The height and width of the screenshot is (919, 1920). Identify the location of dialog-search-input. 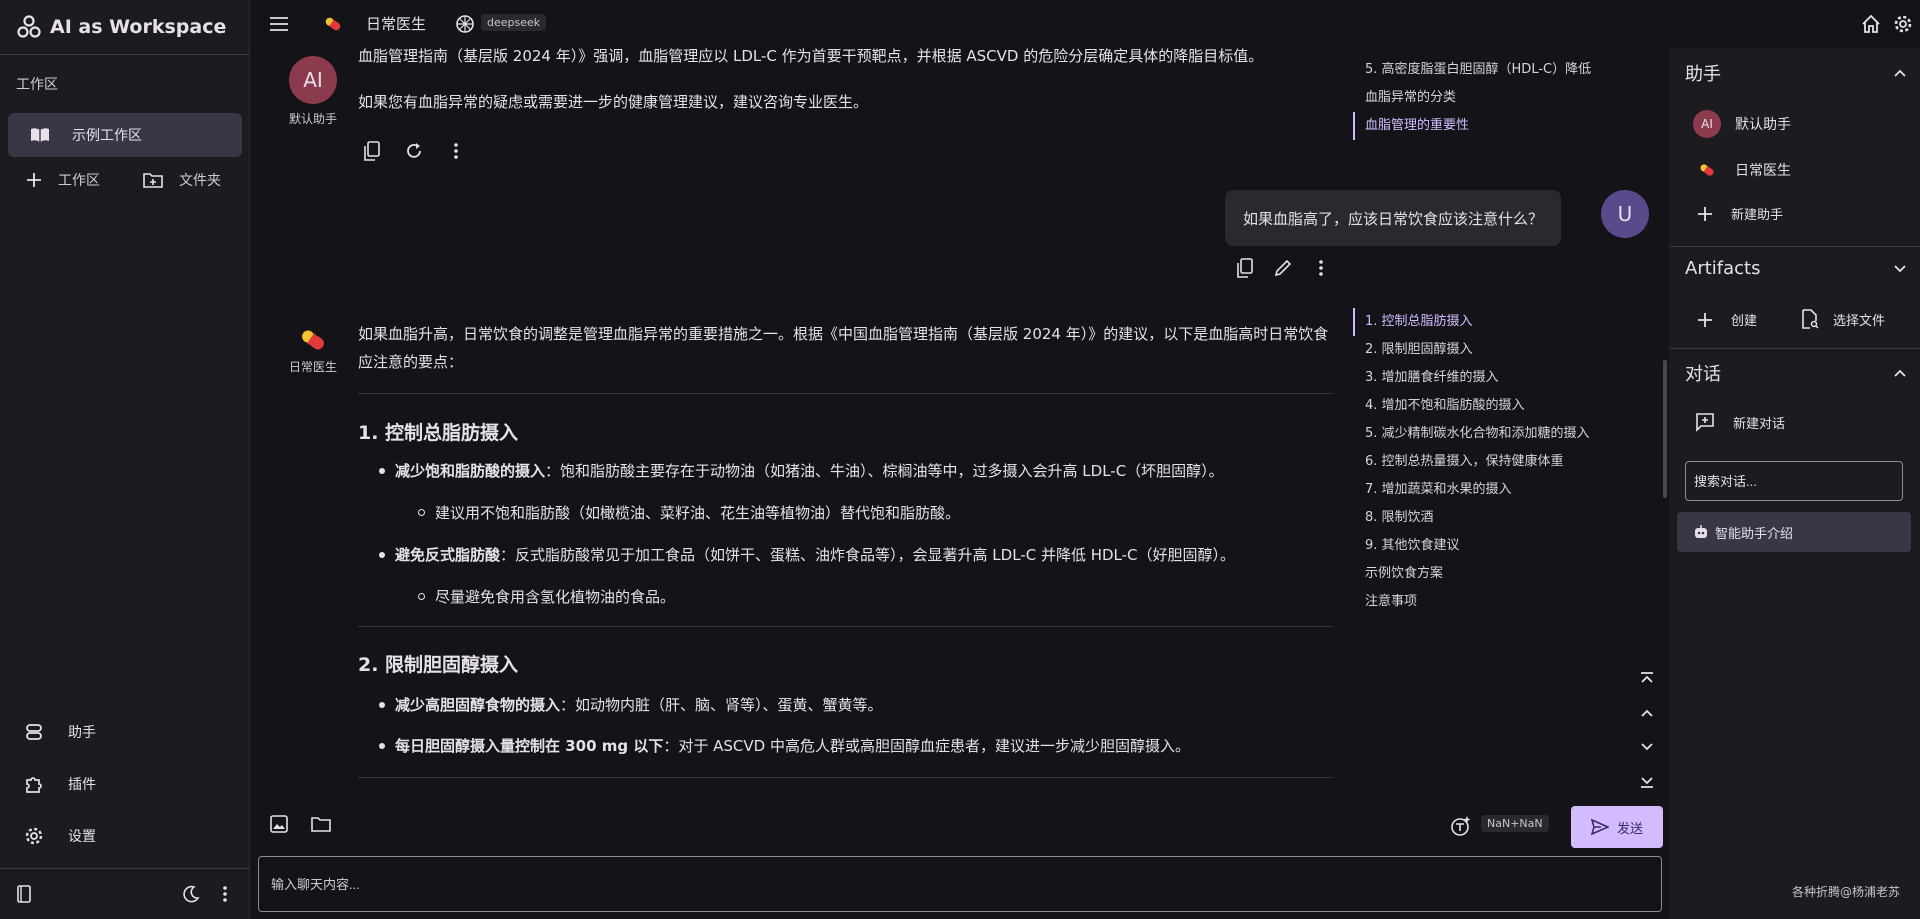
(1794, 481).